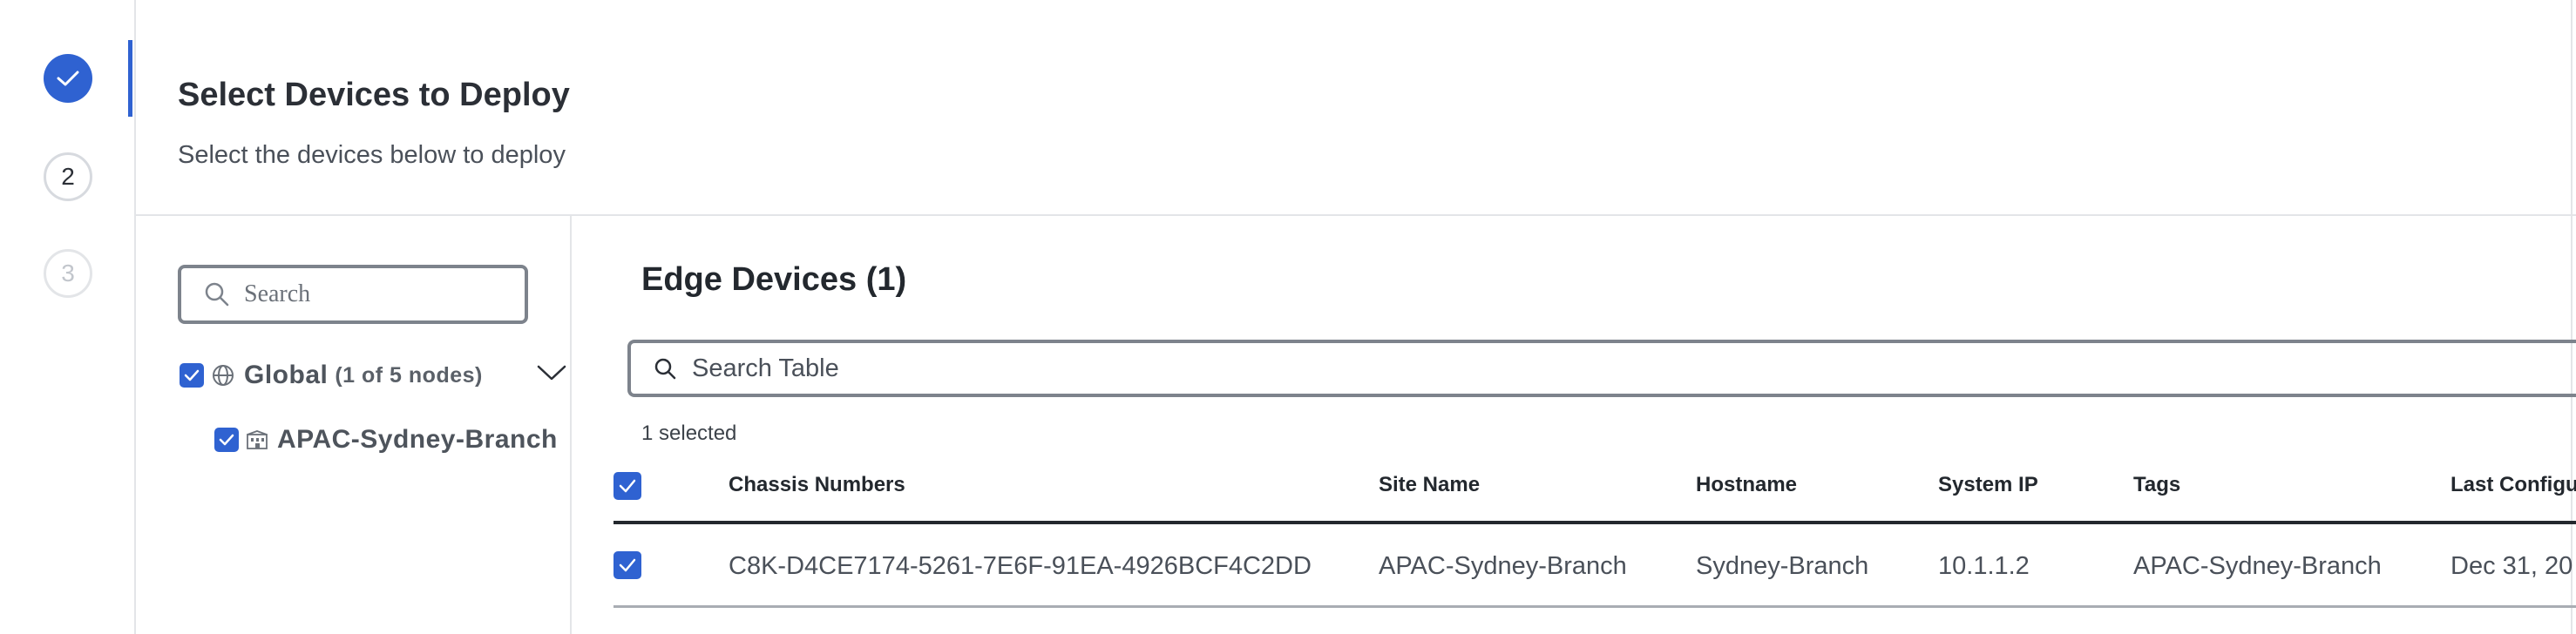  I want to click on step-3-upcoming: 3, so click(68, 273).